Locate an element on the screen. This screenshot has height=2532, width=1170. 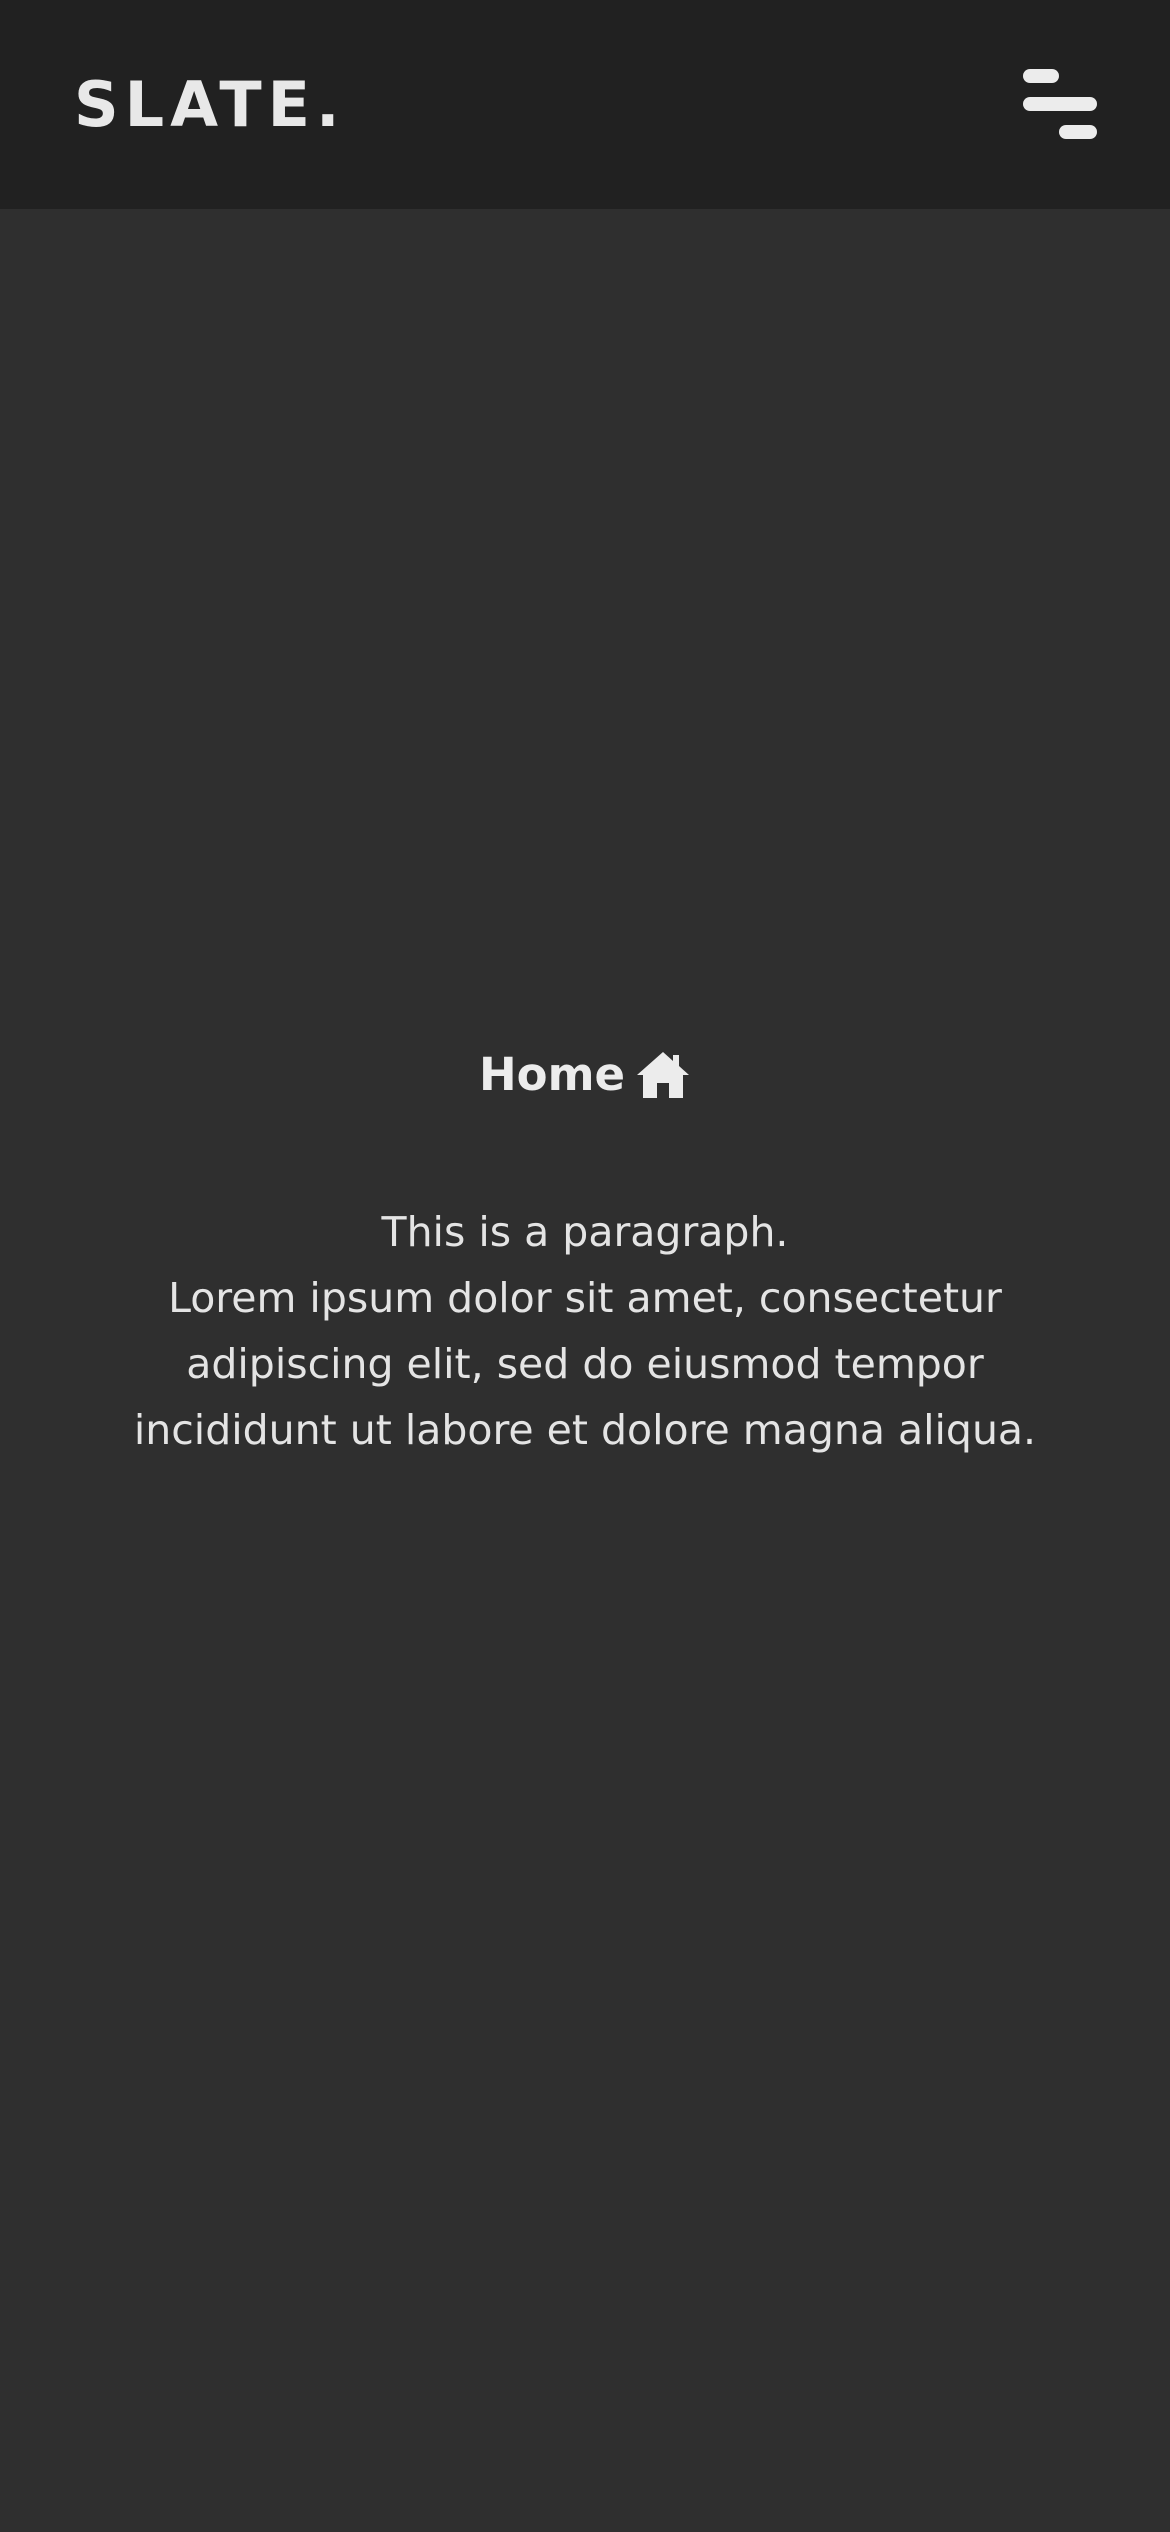
menu-button is located at coordinates (1062, 104).